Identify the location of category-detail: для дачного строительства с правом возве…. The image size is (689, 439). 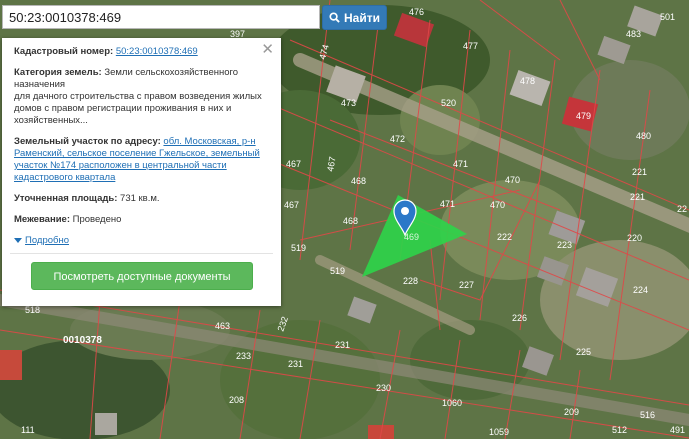
(138, 108).